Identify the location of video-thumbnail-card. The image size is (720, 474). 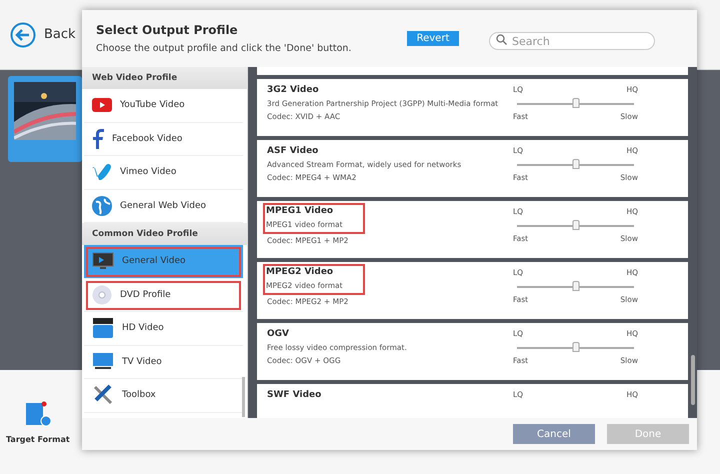
(45, 119).